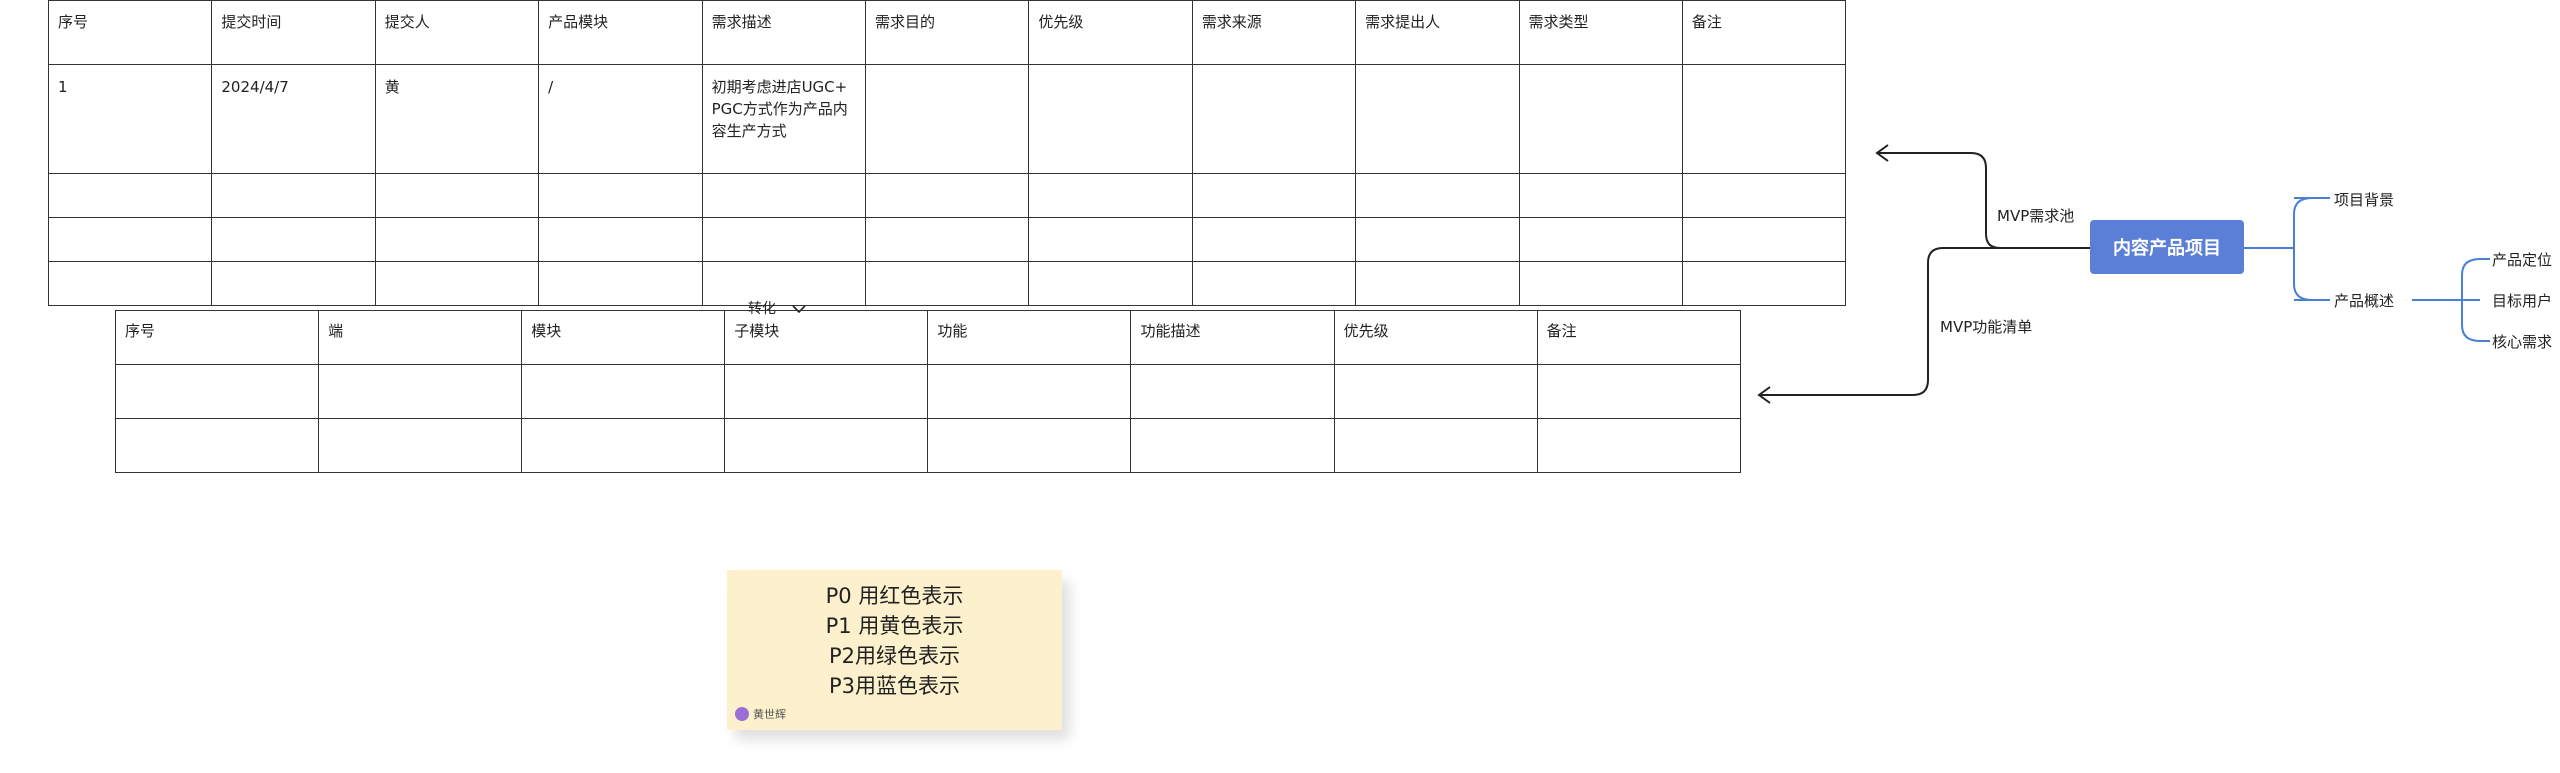 This screenshot has width=2560, height=773. What do you see at coordinates (742, 714) in the screenshot?
I see `avatar` at bounding box center [742, 714].